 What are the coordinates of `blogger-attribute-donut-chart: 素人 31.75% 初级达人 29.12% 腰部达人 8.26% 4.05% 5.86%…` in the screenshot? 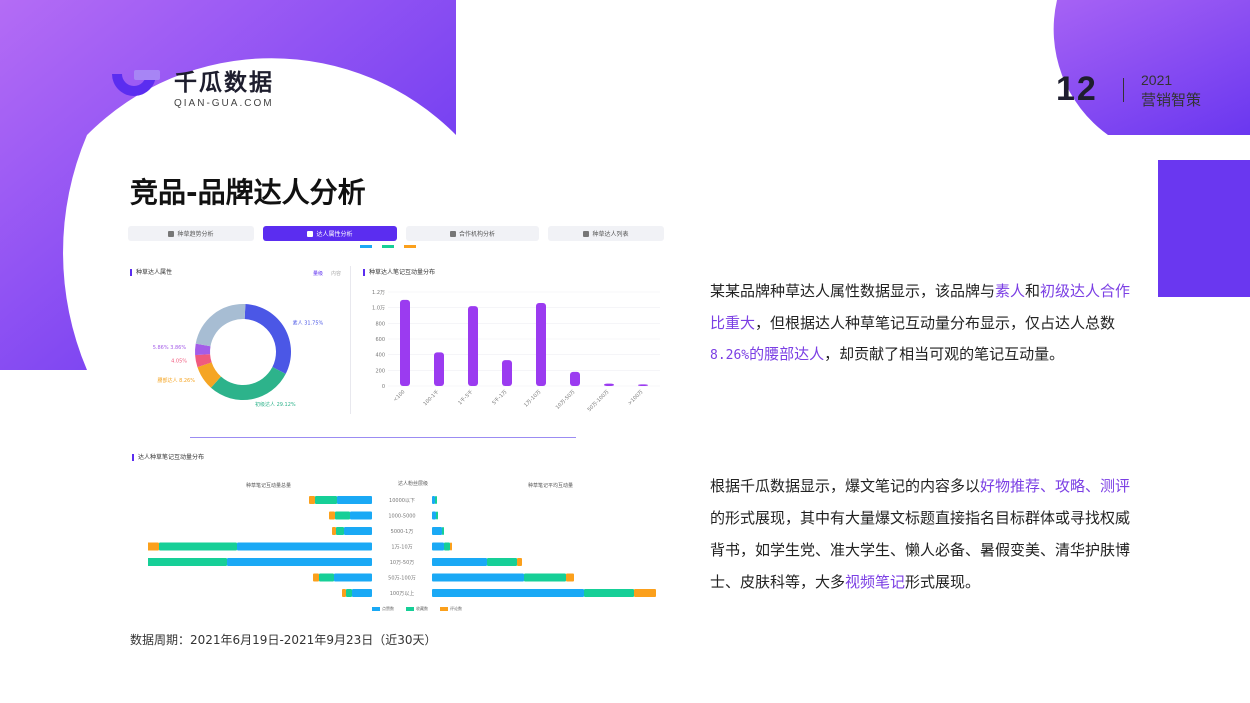 It's located at (238, 356).